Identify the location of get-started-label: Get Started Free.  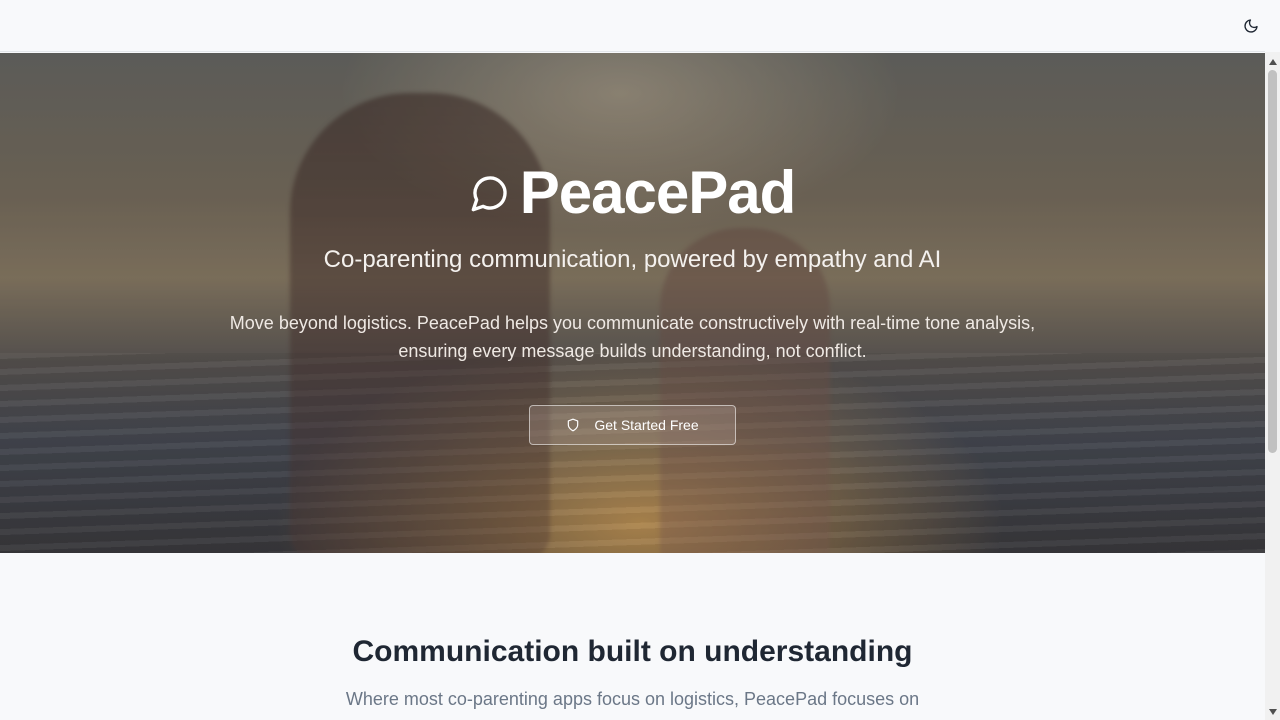
(646, 425).